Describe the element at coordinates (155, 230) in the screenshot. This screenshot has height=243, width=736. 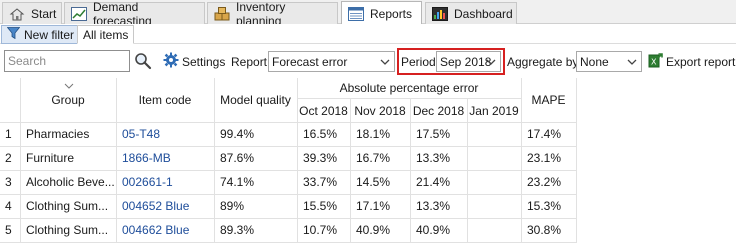
I see `item-code-link: 004662 Blue` at that location.